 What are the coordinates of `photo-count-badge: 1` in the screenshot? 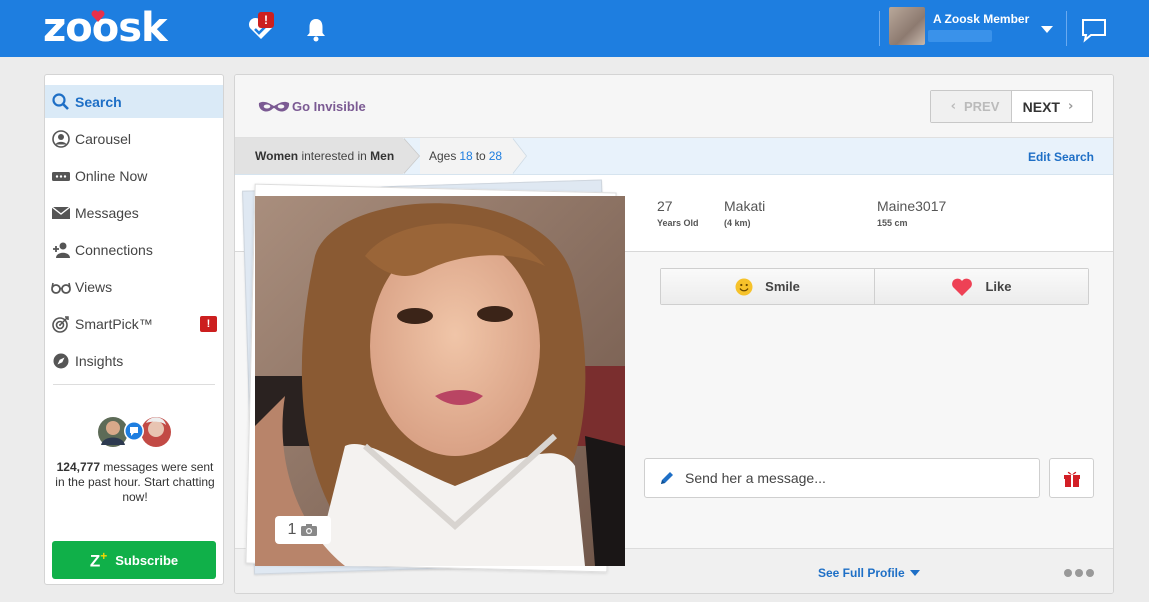 It's located at (303, 530).